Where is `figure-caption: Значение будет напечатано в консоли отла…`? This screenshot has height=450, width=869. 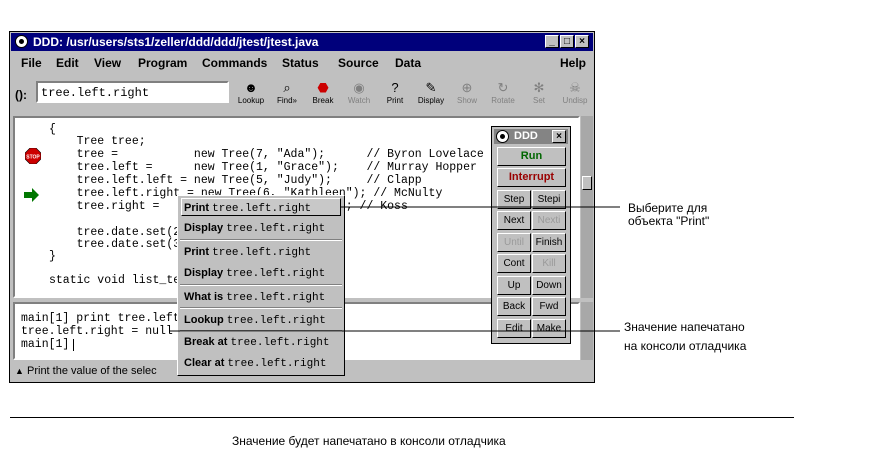 figure-caption: Значение будет напечатано в консоли отла… is located at coordinates (369, 441).